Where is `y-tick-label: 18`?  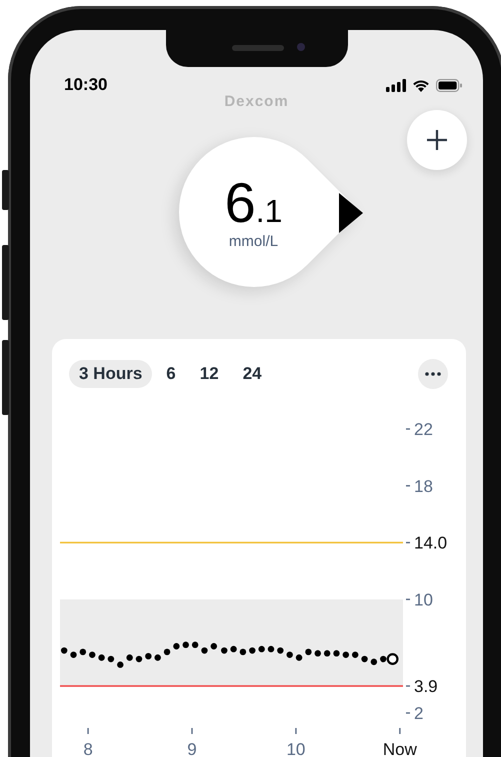
y-tick-label: 18 is located at coordinates (423, 486).